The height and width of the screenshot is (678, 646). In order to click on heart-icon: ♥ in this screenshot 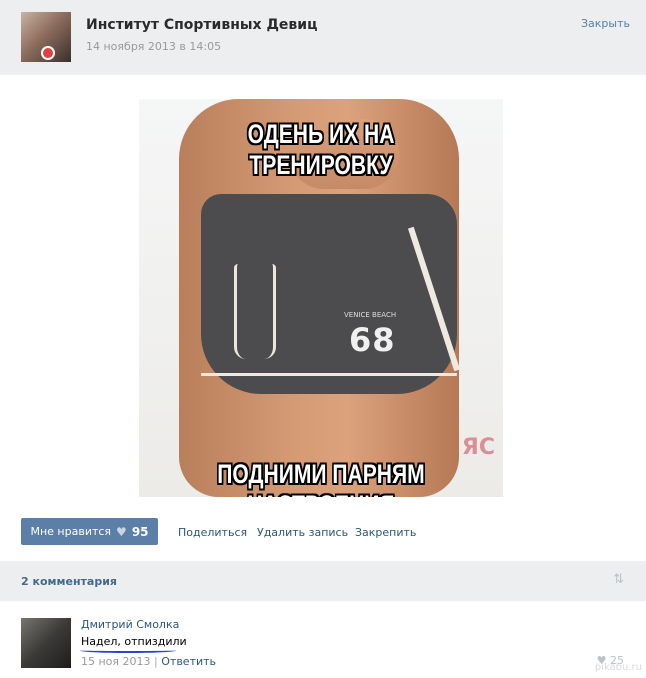, I will do `click(121, 531)`.